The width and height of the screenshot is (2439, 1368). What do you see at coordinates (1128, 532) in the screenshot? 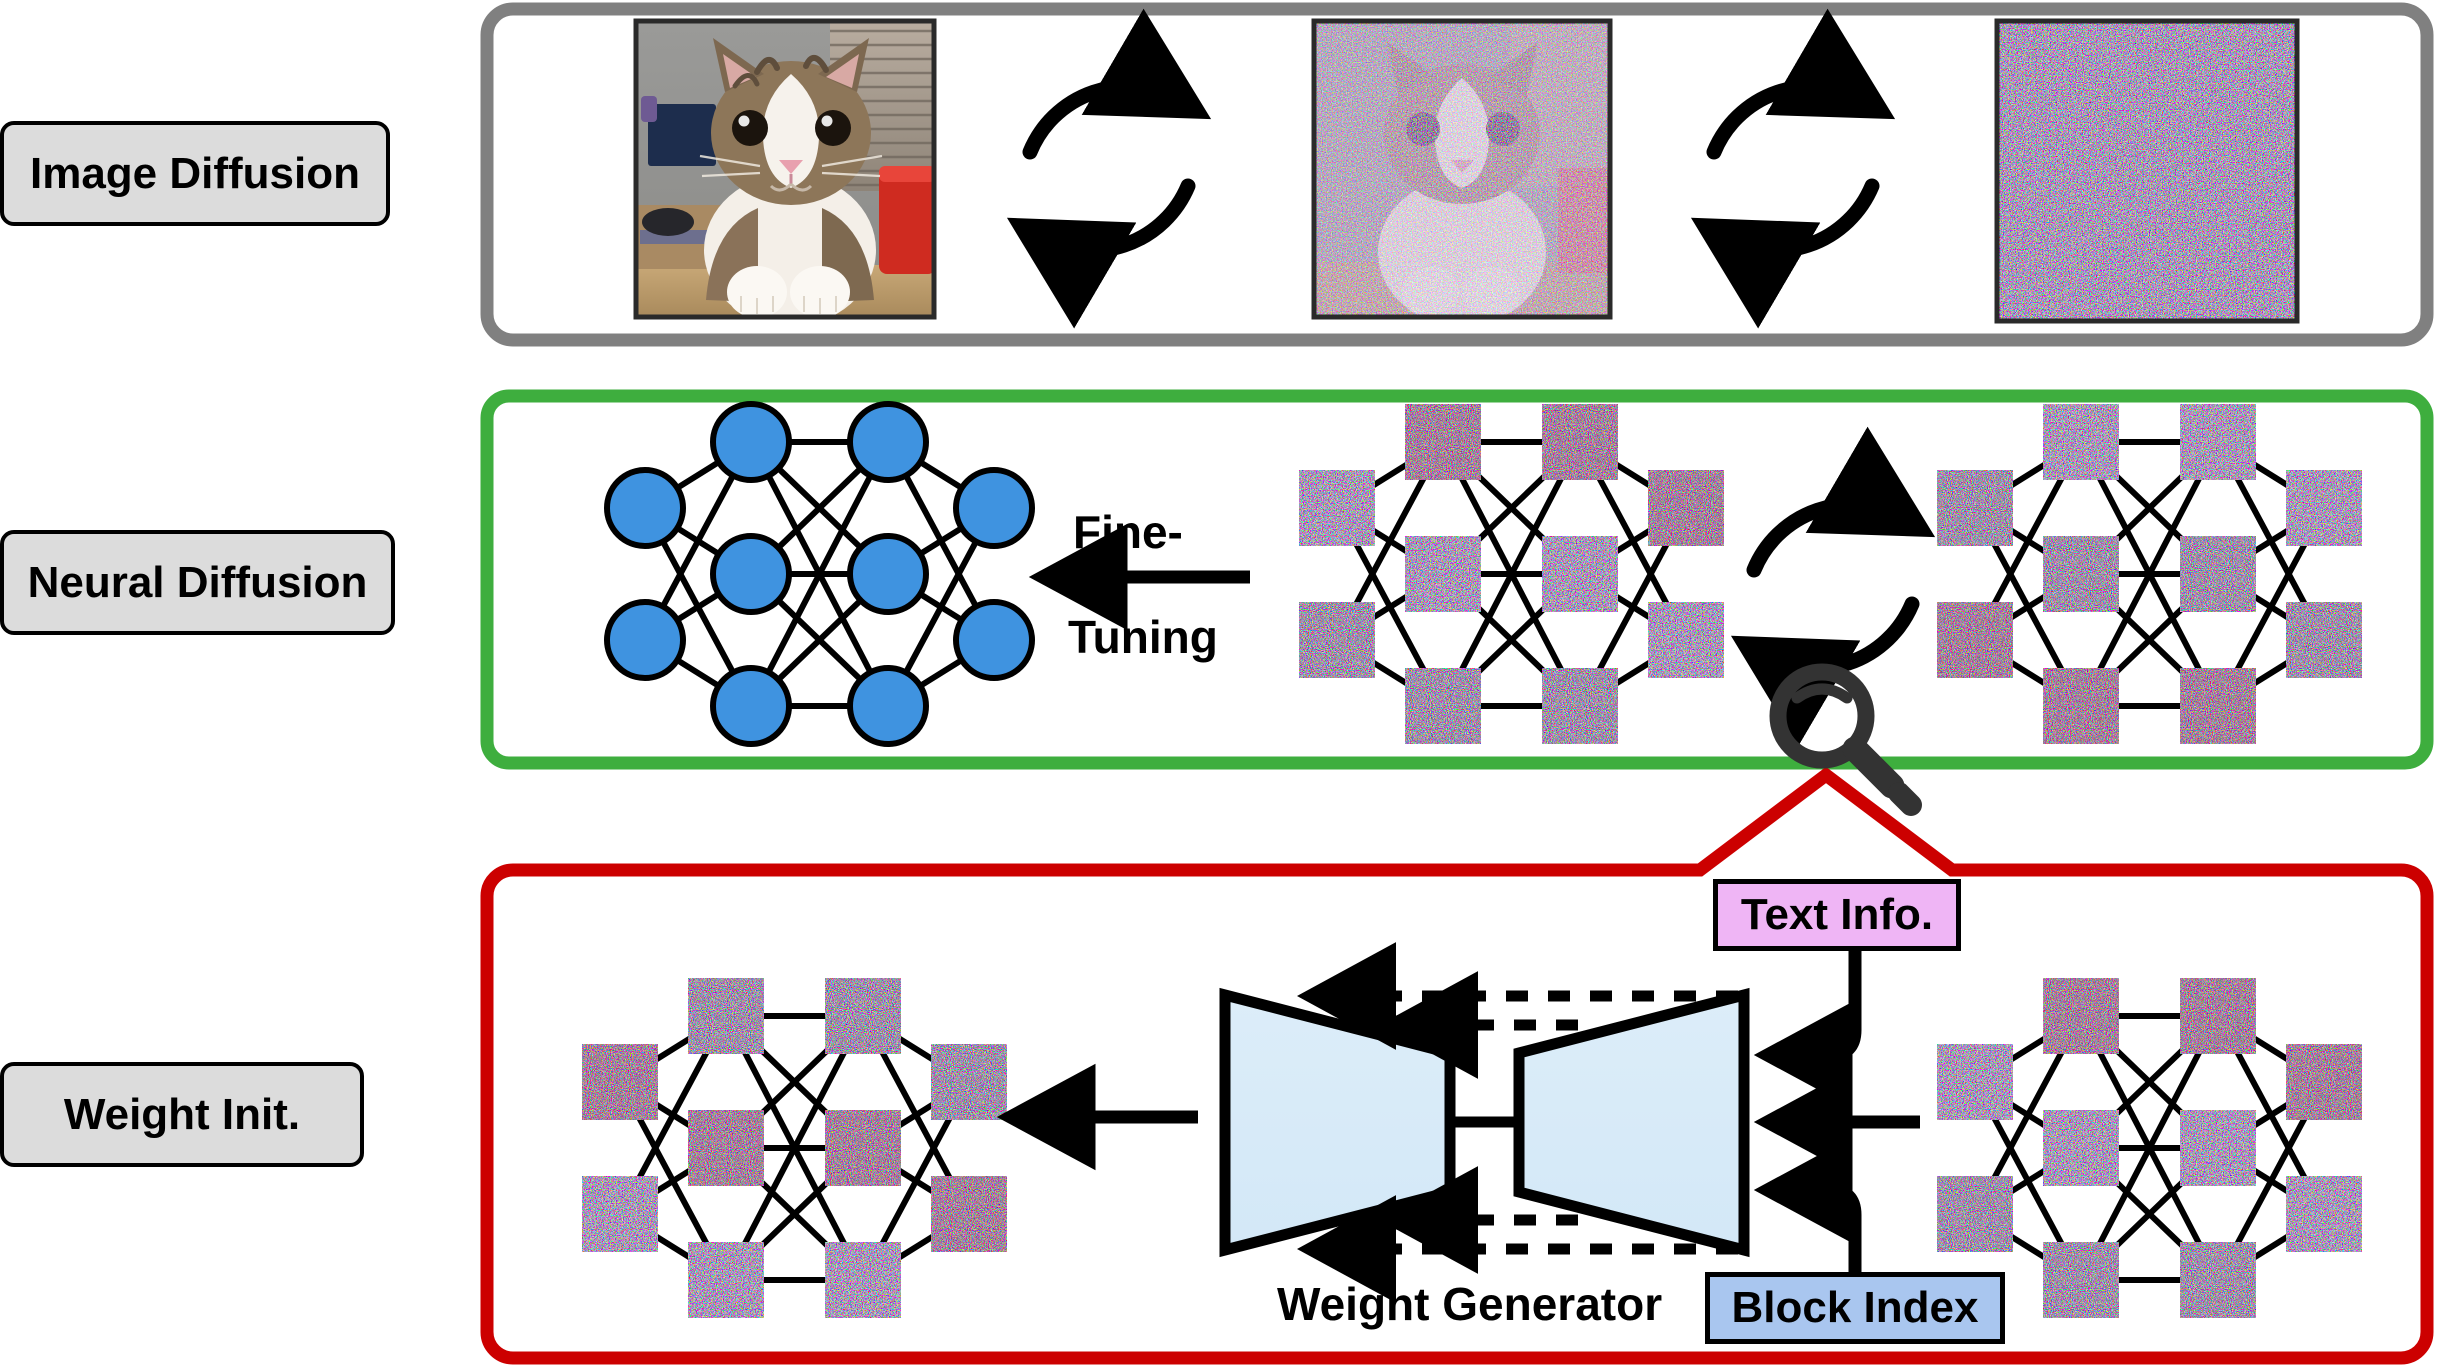
I see `fine-tuning-label-top: Fine-` at bounding box center [1128, 532].